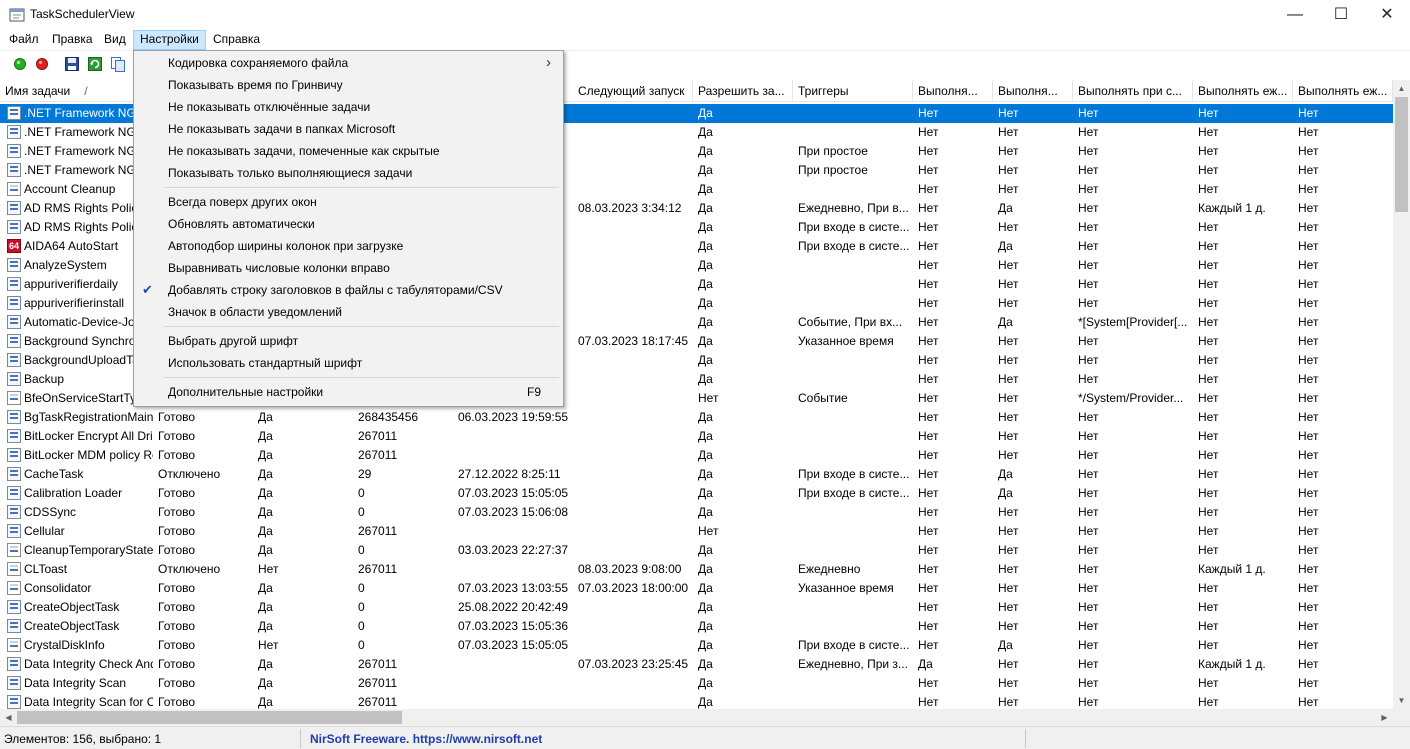 This screenshot has height=749, width=1410. What do you see at coordinates (705, 15) in the screenshot?
I see `title-bar: TaskSchedulerView — ☐ ✕` at bounding box center [705, 15].